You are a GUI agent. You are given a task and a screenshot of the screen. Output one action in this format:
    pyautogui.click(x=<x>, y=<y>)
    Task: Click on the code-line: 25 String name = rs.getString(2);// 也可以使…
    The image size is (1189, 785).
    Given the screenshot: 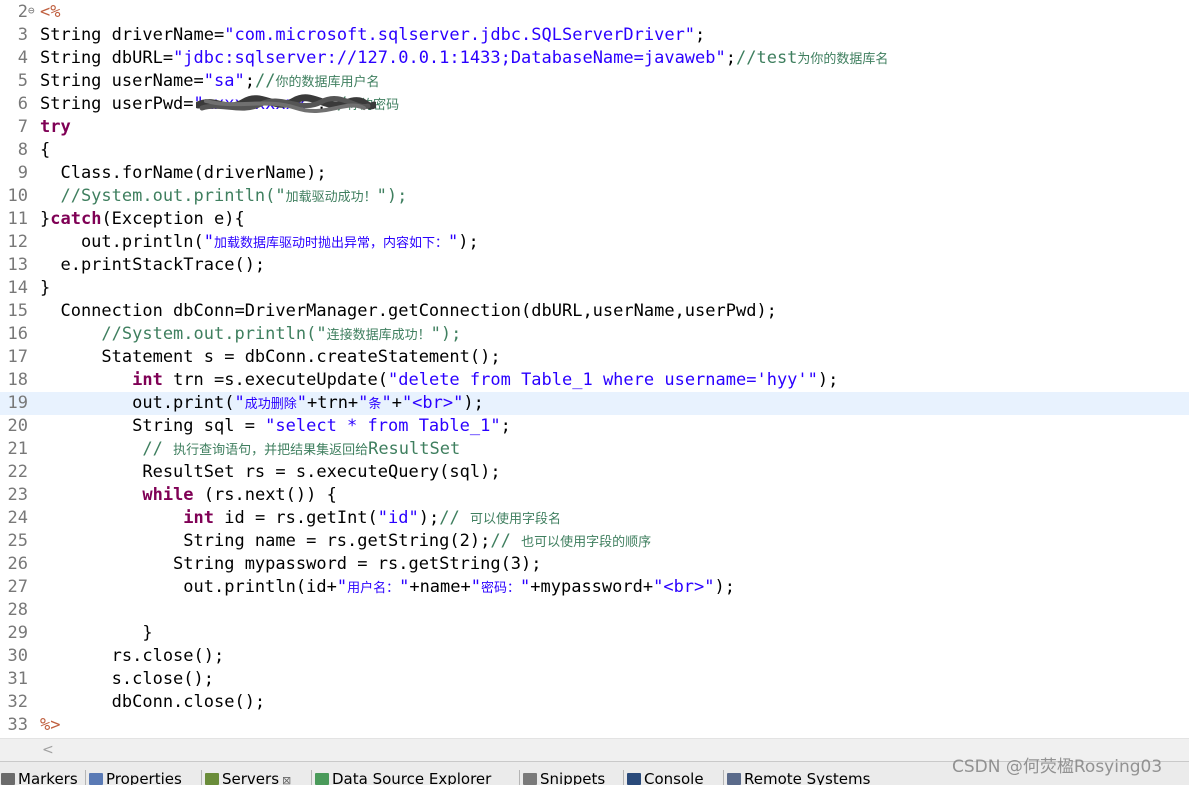 What is the action you would take?
    pyautogui.click(x=594, y=541)
    